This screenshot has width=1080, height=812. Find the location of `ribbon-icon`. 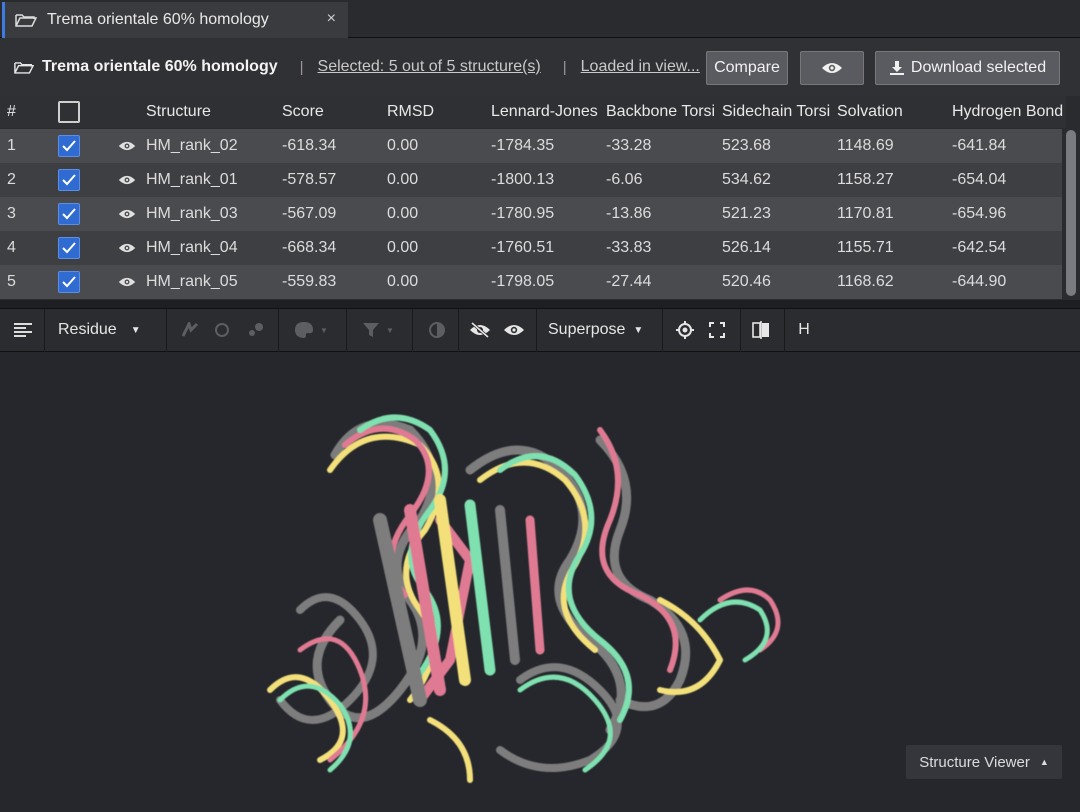

ribbon-icon is located at coordinates (190, 329).